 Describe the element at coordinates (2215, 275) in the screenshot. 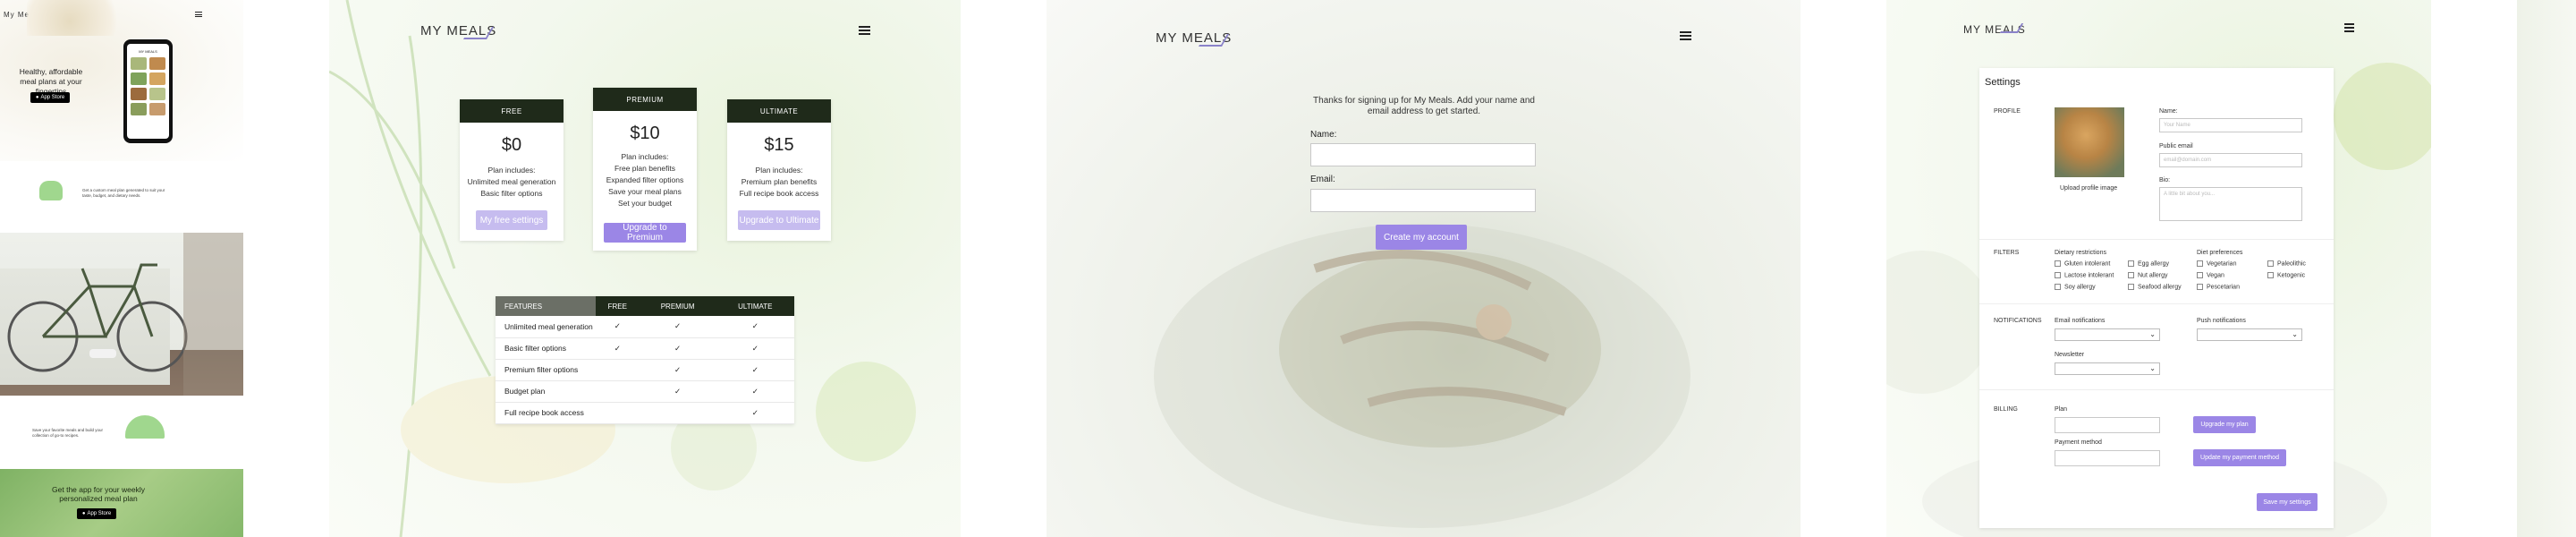

I see `option-label: Vegan` at that location.